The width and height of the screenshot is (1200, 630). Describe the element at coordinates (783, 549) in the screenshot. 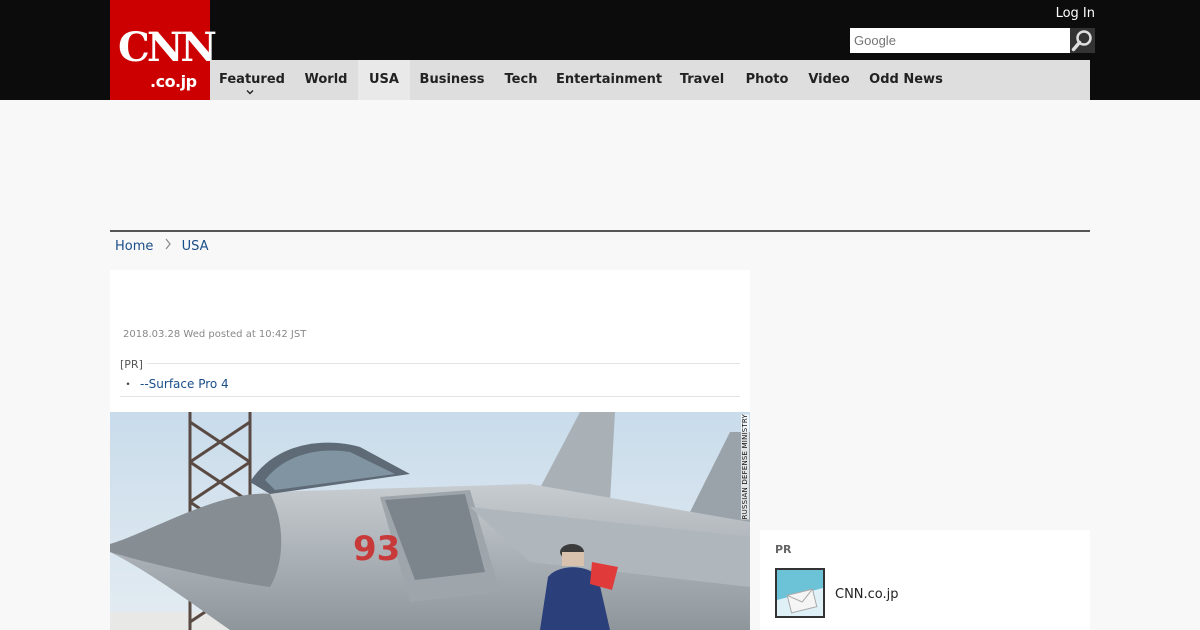

I see `sidebar-pr-title: PR` at that location.